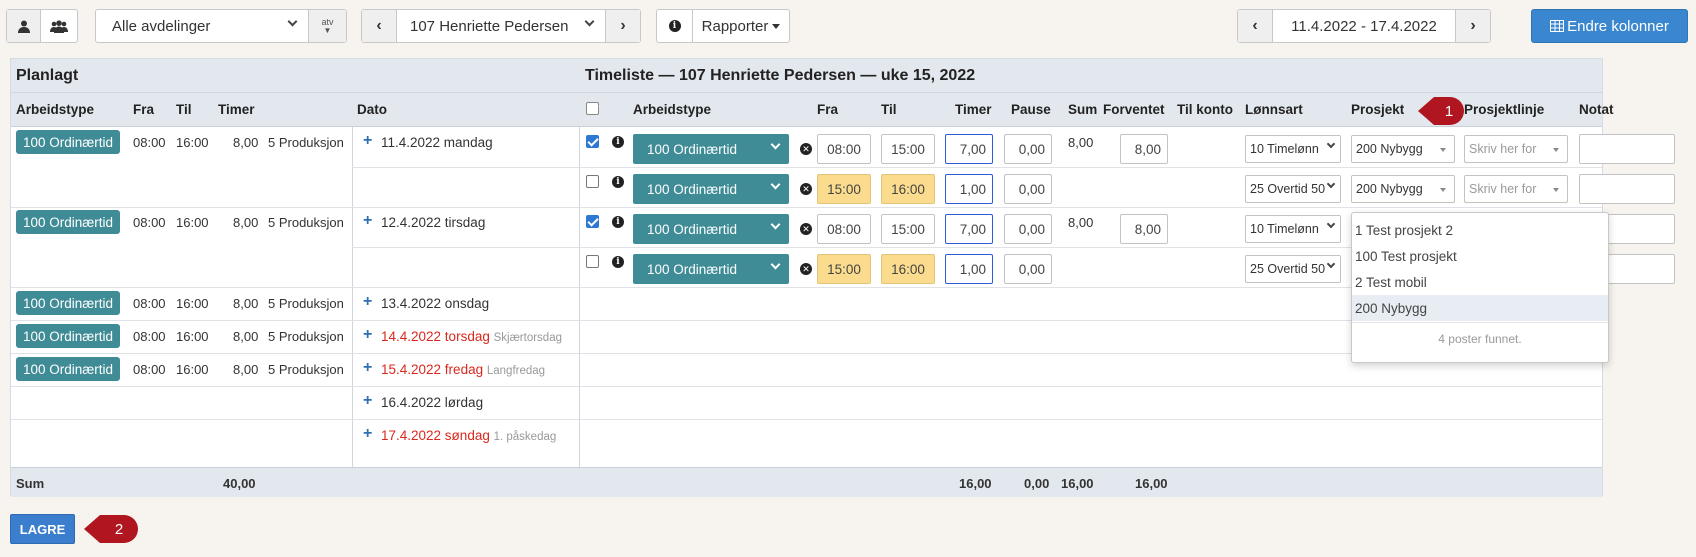  What do you see at coordinates (1596, 109) in the screenshot?
I see `col-notat: Notat` at bounding box center [1596, 109].